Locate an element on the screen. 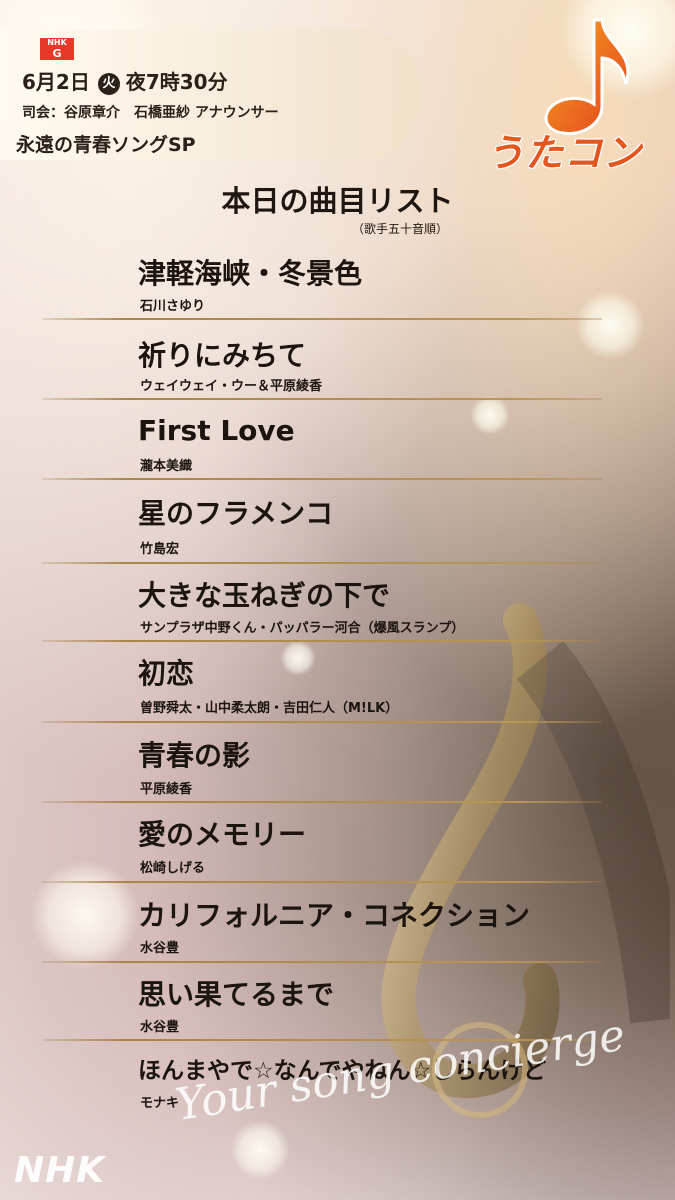 This screenshot has height=1200, width=675. song-artist: 曽野舜太・山中柔太朗・吉田仁人（M!LK） is located at coordinates (269, 708).